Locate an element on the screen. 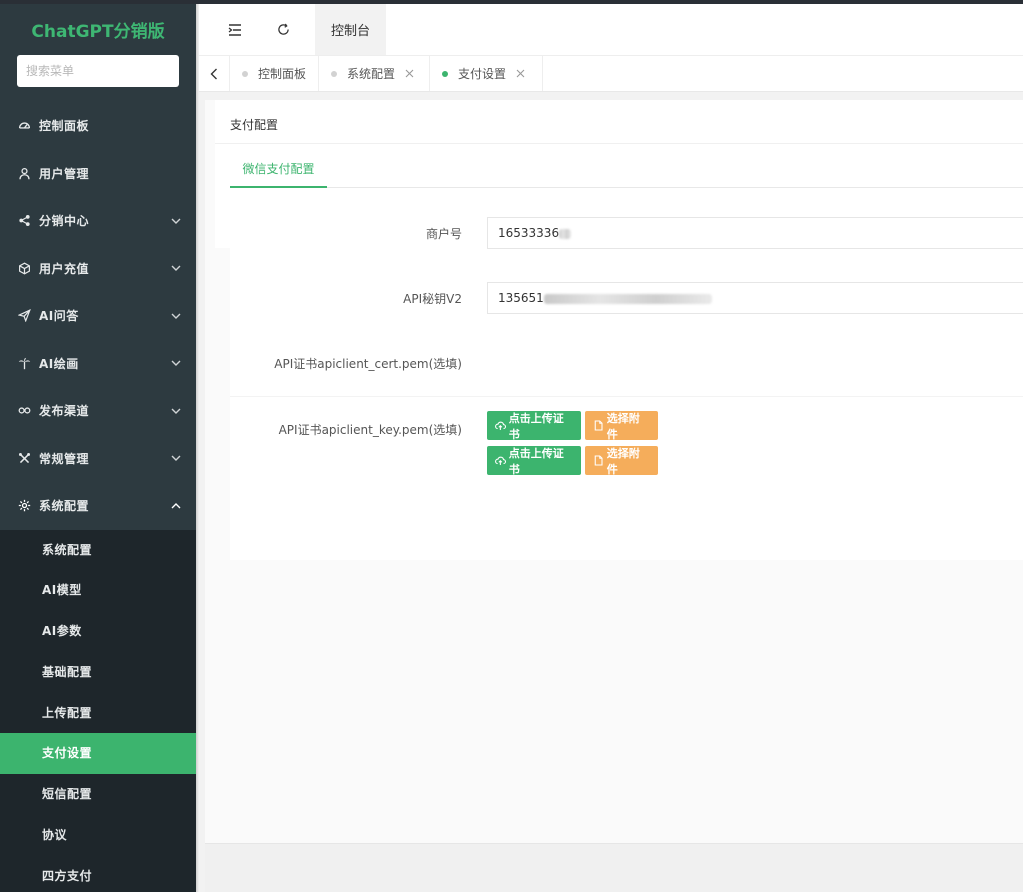 The width and height of the screenshot is (1023, 892). sidebar-item-ai-qa: AI问答 is located at coordinates (98, 316).